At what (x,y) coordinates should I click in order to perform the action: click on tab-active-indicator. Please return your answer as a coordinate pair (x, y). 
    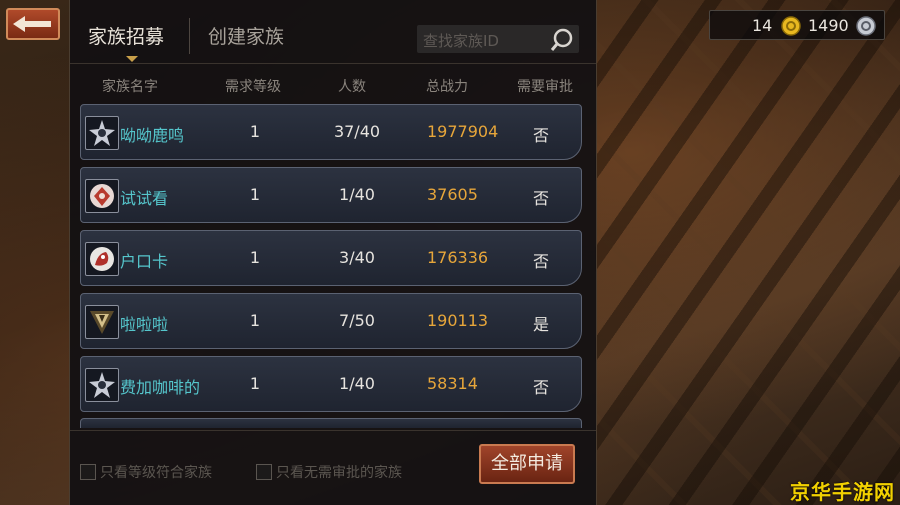
    Looking at the image, I should click on (132, 59).